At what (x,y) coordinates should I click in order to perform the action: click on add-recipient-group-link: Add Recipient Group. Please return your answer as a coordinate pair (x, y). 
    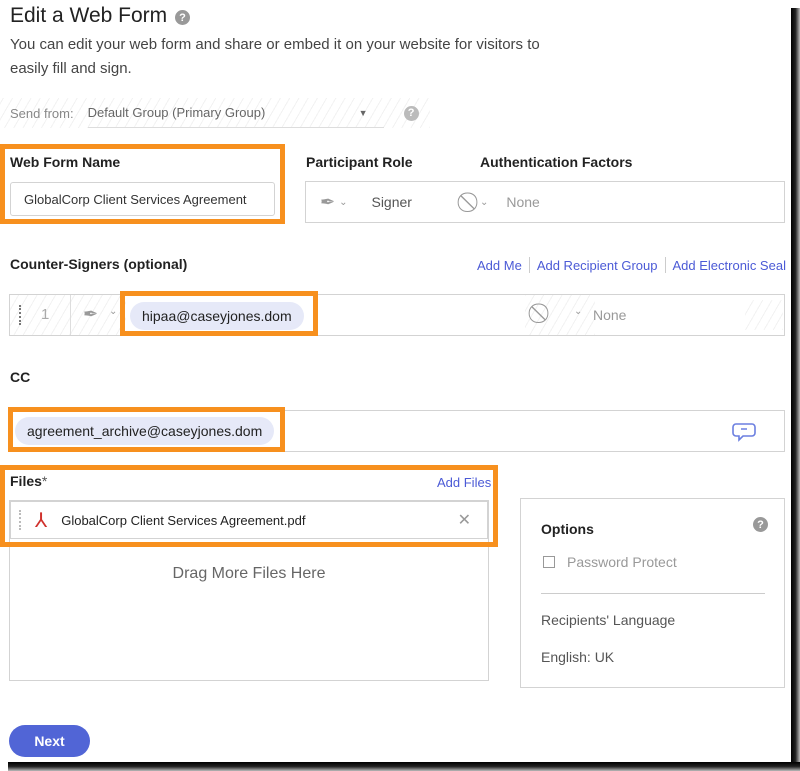
    Looking at the image, I should click on (597, 265).